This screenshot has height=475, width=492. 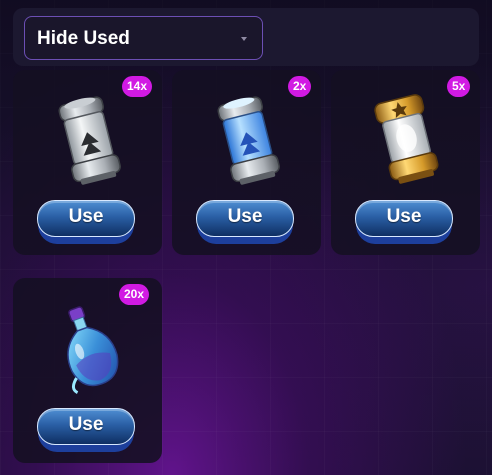 What do you see at coordinates (93, 350) in the screenshot?
I see `blue-potion-bottle-icon` at bounding box center [93, 350].